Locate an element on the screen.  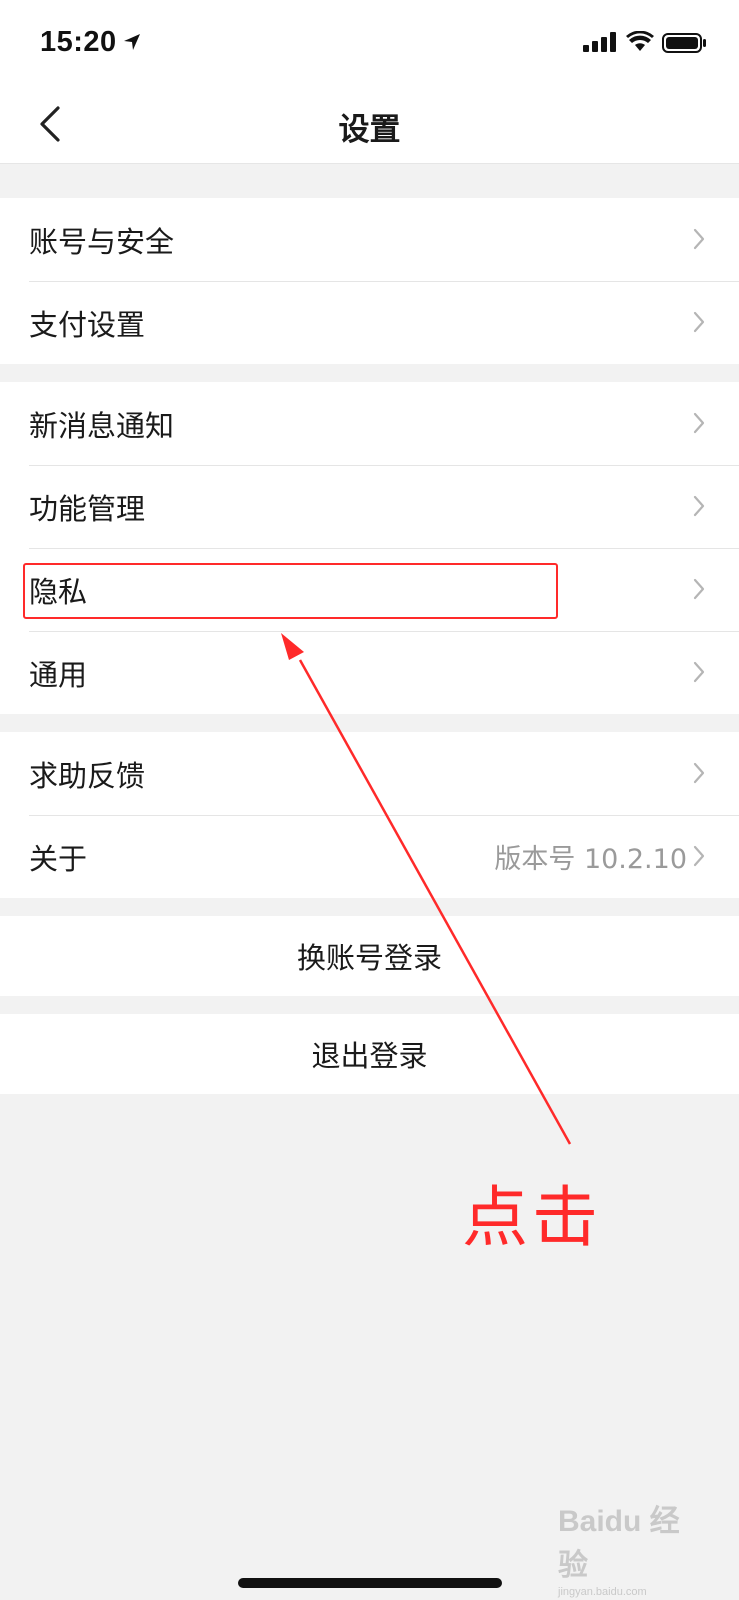
battery-icon is located at coordinates (684, 43).